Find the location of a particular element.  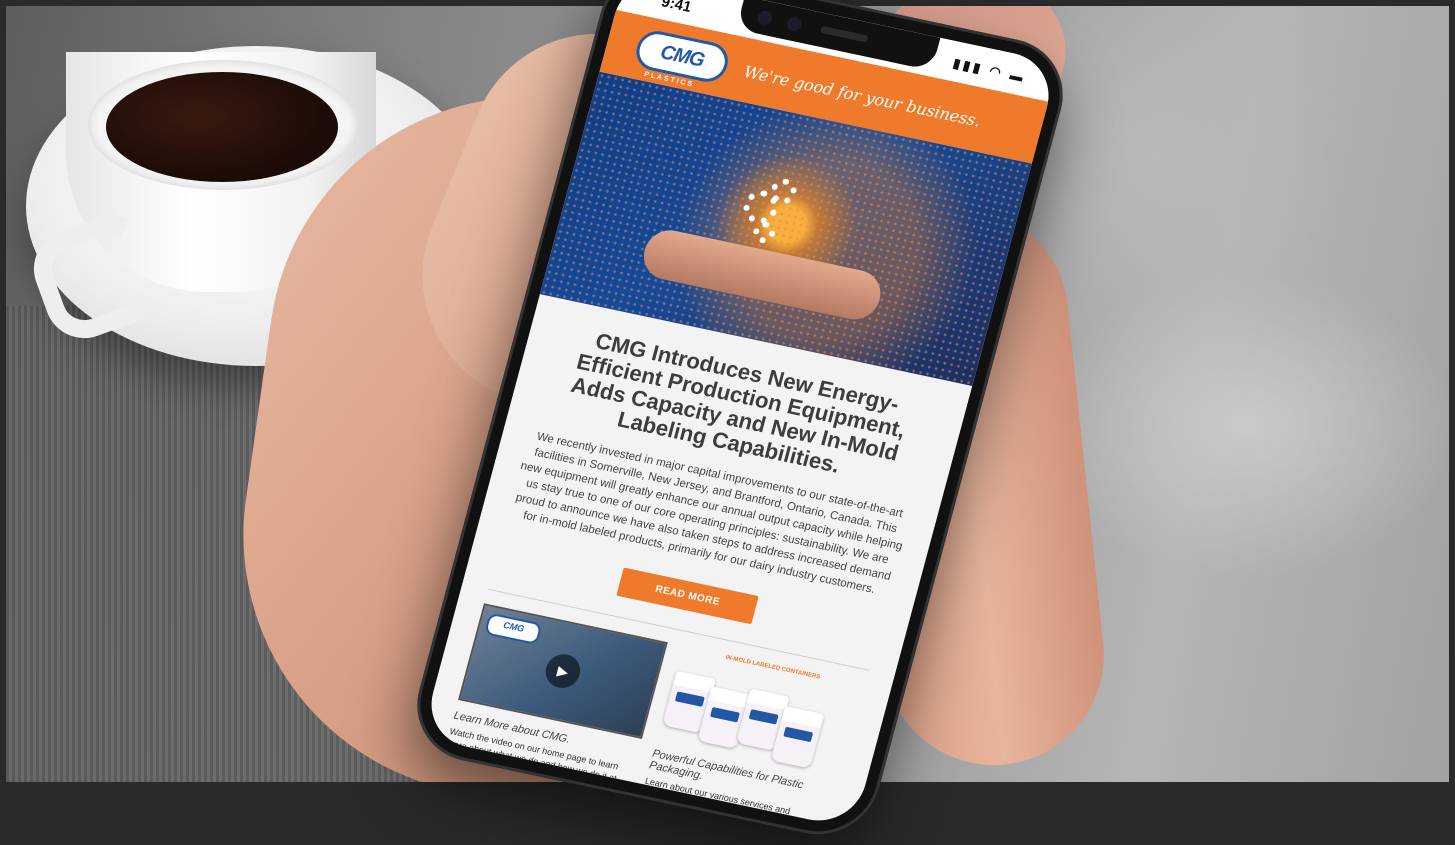

status-time: 9:41 is located at coordinates (676, 8).